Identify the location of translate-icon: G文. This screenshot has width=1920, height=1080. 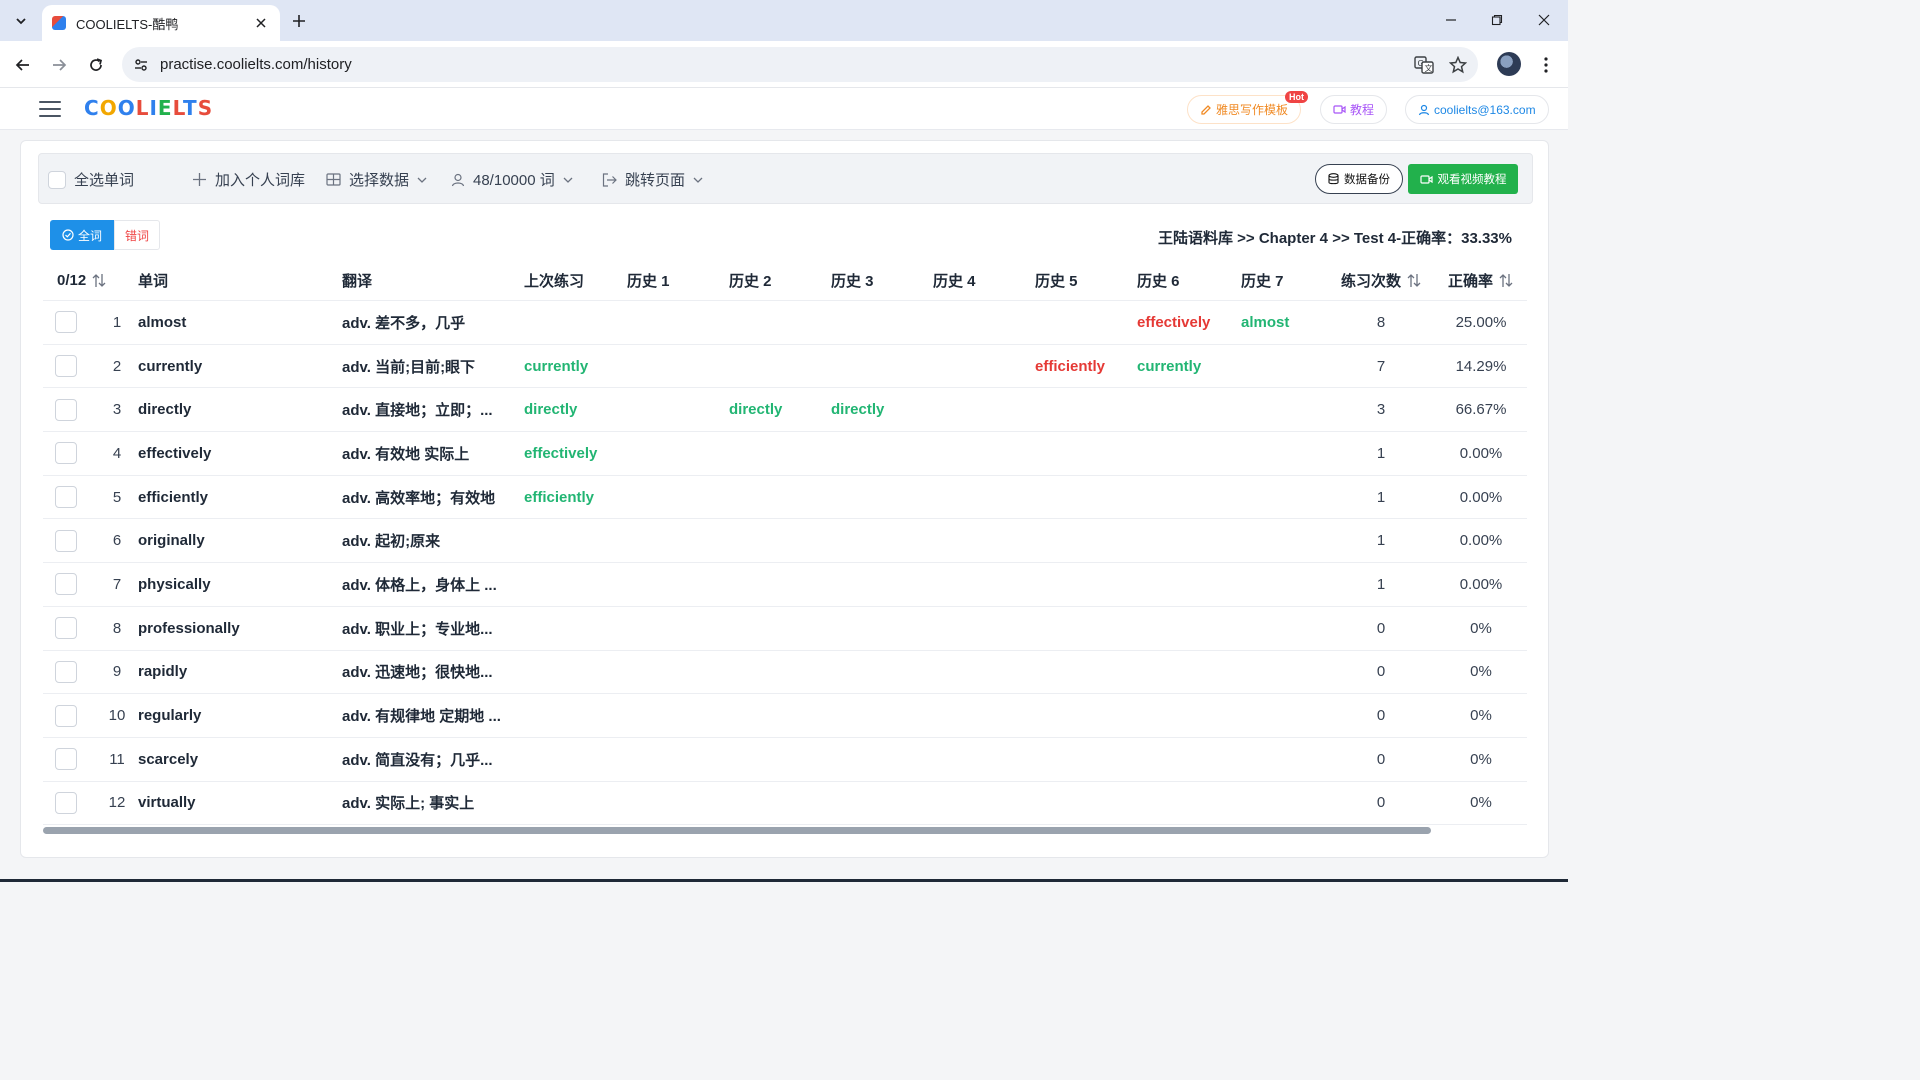
(1424, 65).